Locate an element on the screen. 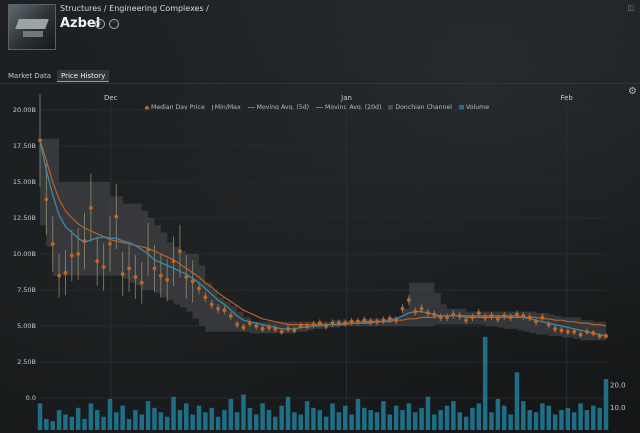 This screenshot has height=433, width=640. info-icon: i is located at coordinates (100, 24).